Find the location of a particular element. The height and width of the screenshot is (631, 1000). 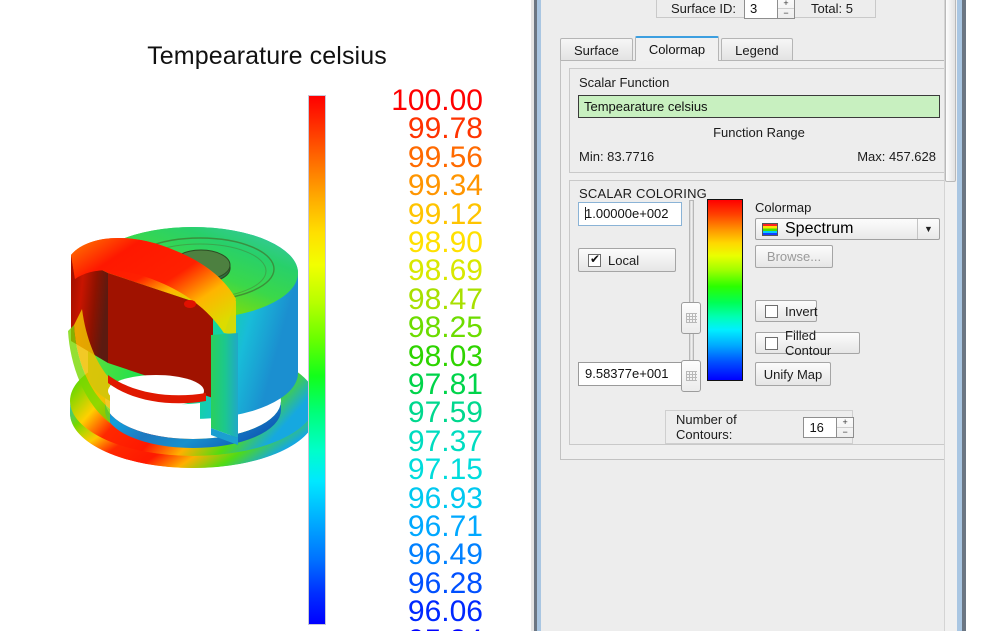

colorbar-label: 97.59 is located at coordinates (445, 413).